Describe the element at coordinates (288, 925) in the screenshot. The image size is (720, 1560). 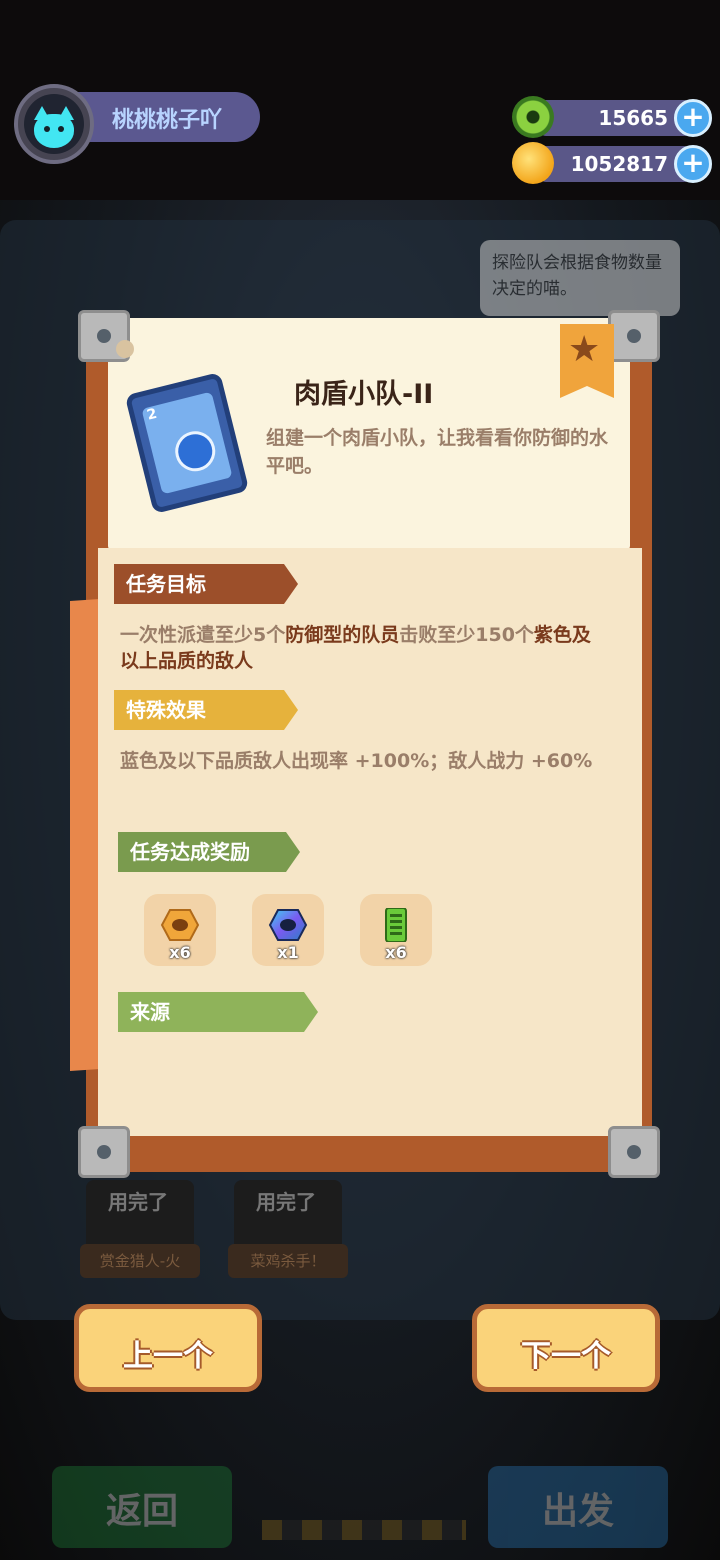
I see `rainbow-nut-icon` at that location.